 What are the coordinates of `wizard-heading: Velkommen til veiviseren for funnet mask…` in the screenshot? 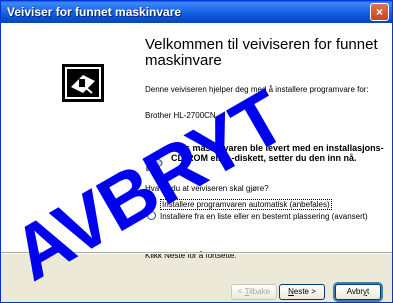 It's located at (261, 52).